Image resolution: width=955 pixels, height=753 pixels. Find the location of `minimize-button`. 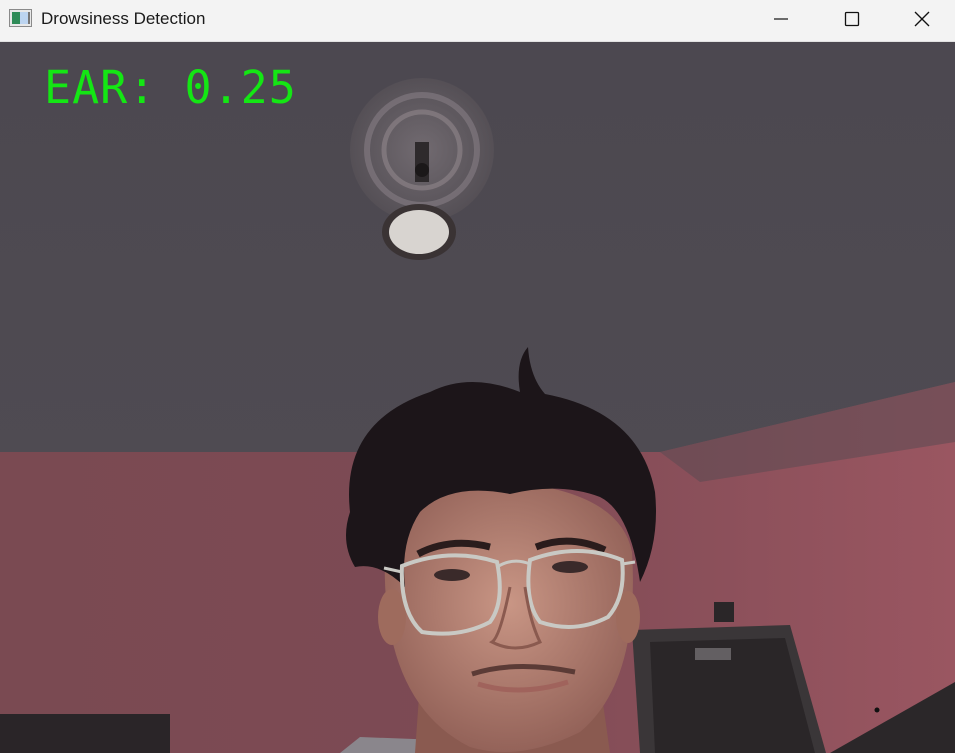

minimize-button is located at coordinates (781, 19).